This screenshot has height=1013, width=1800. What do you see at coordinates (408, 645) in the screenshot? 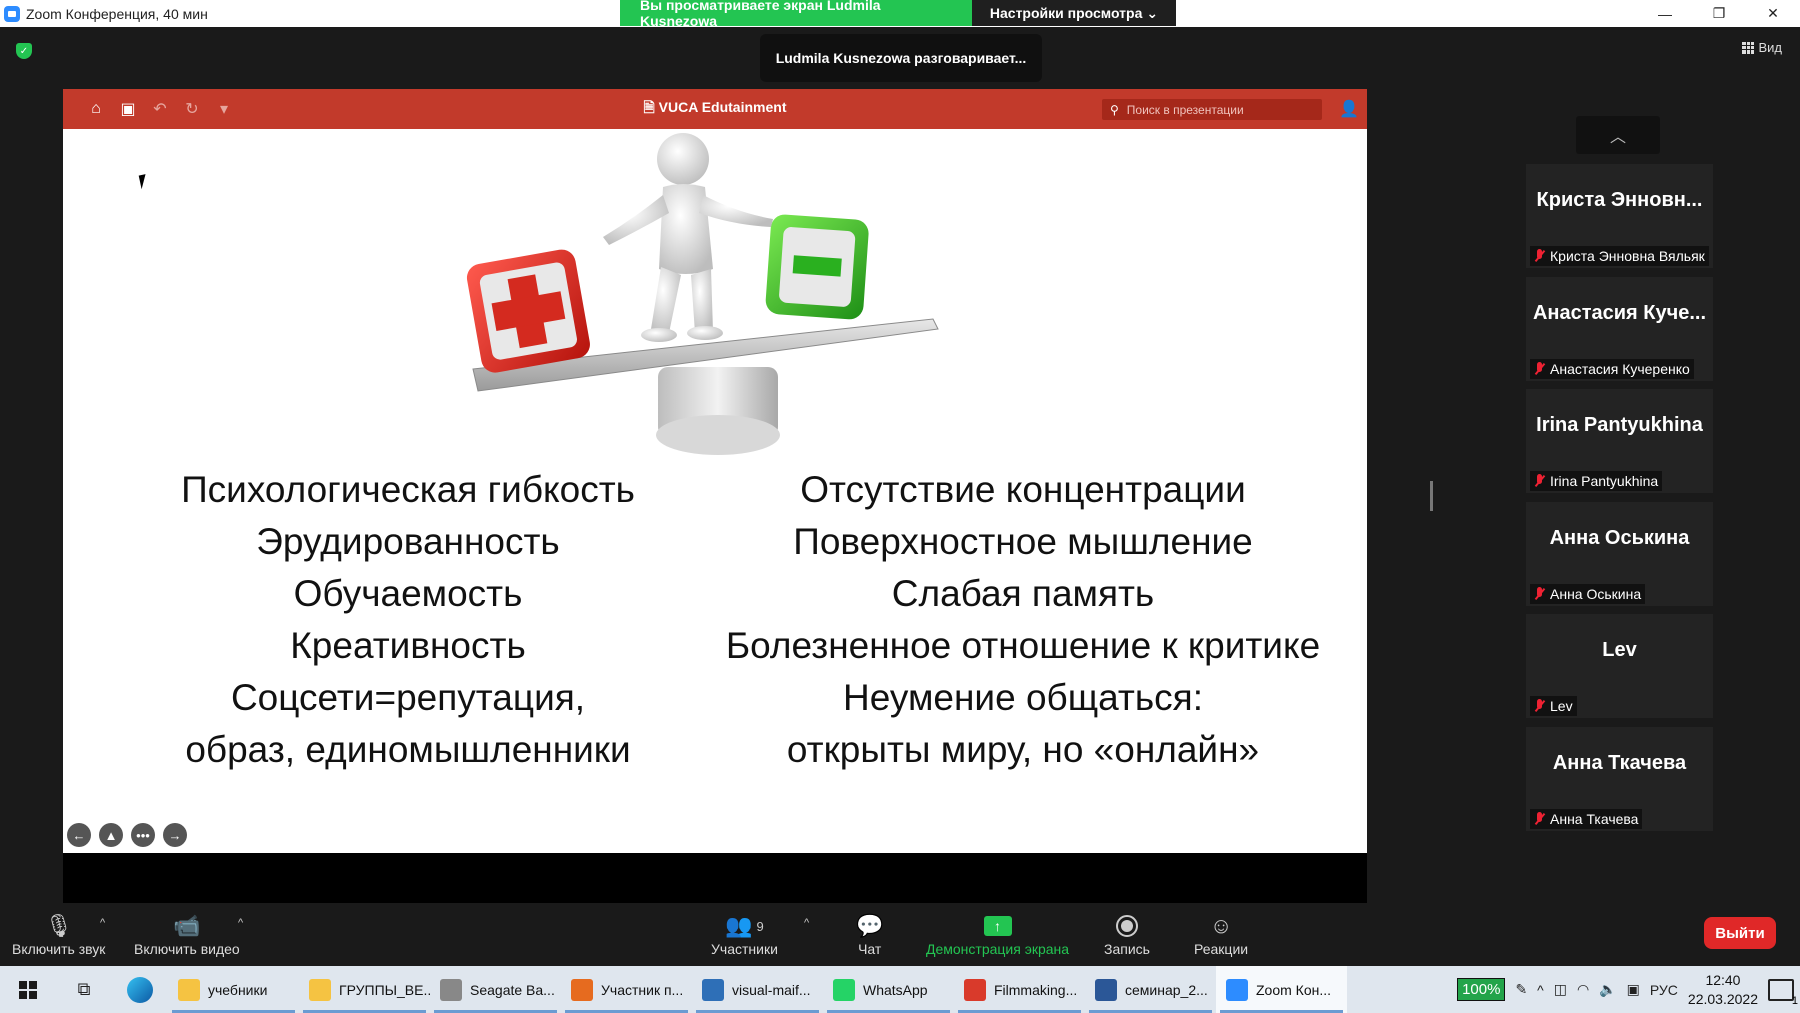
I see `positive-trait: Креативность` at bounding box center [408, 645].